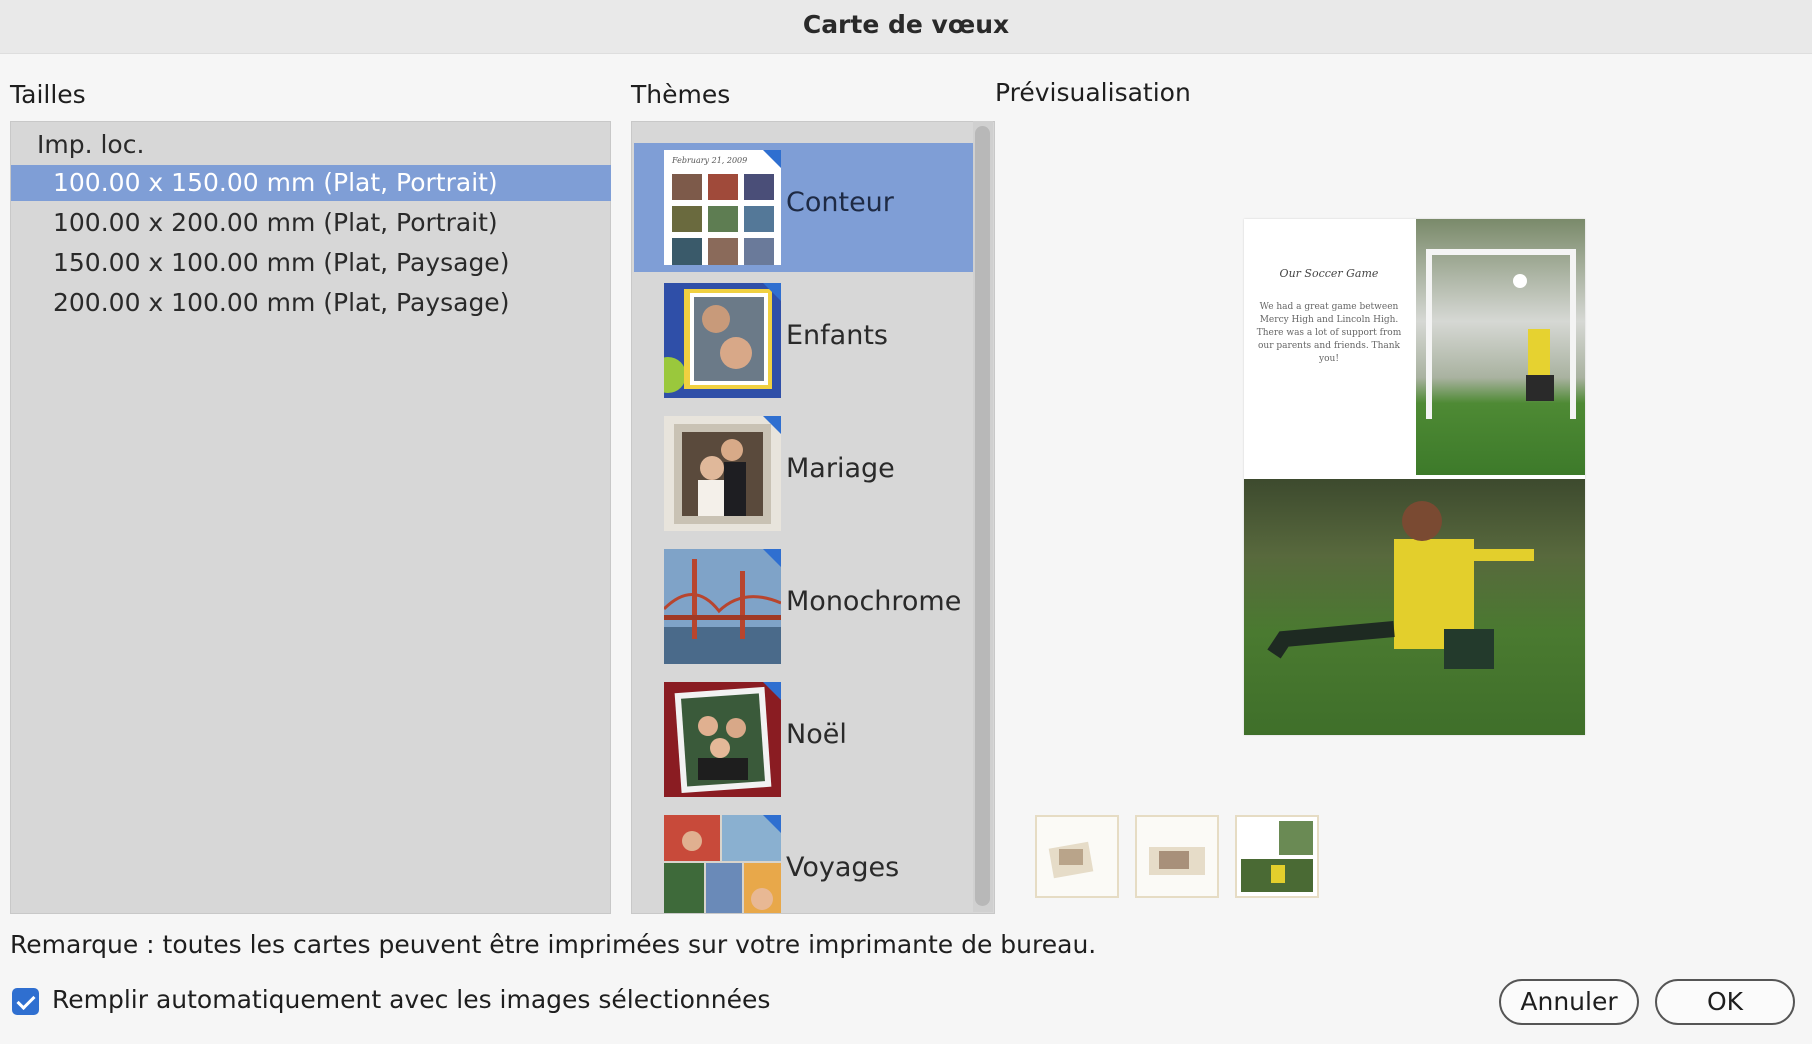 The image size is (1812, 1044). Describe the element at coordinates (311, 263) in the screenshot. I see `size-item-150x100: 150.00 x 100.00 mm (Plat, Paysage)` at that location.